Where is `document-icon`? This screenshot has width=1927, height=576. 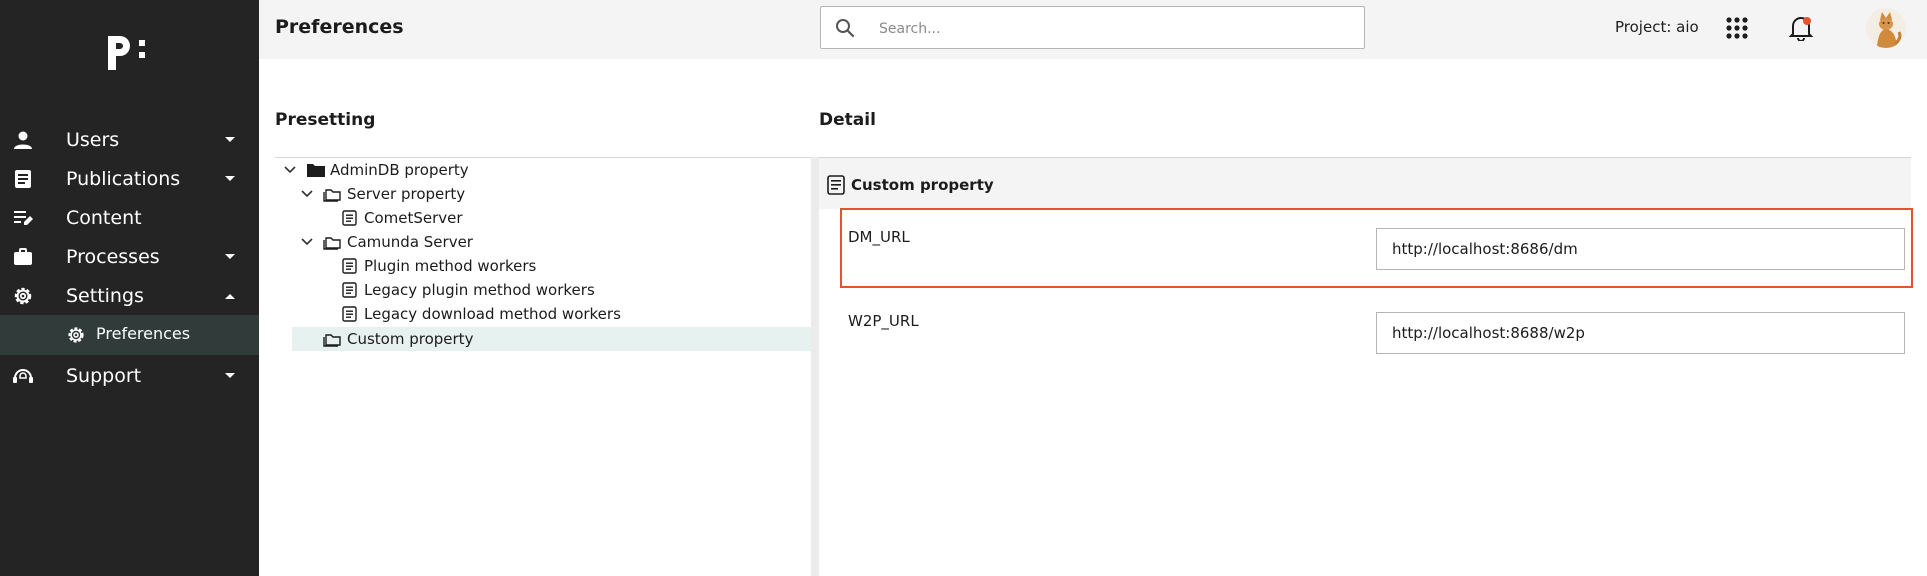 document-icon is located at coordinates (23, 179).